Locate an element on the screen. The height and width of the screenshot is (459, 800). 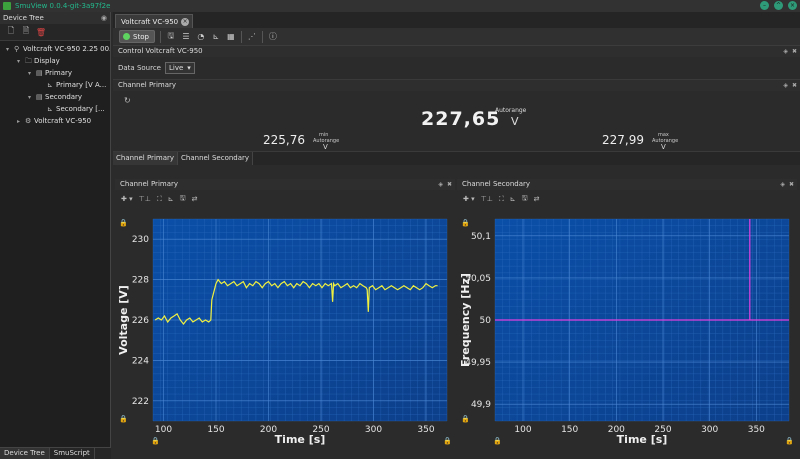
delete-icon: 🗑 is located at coordinates (41, 32).